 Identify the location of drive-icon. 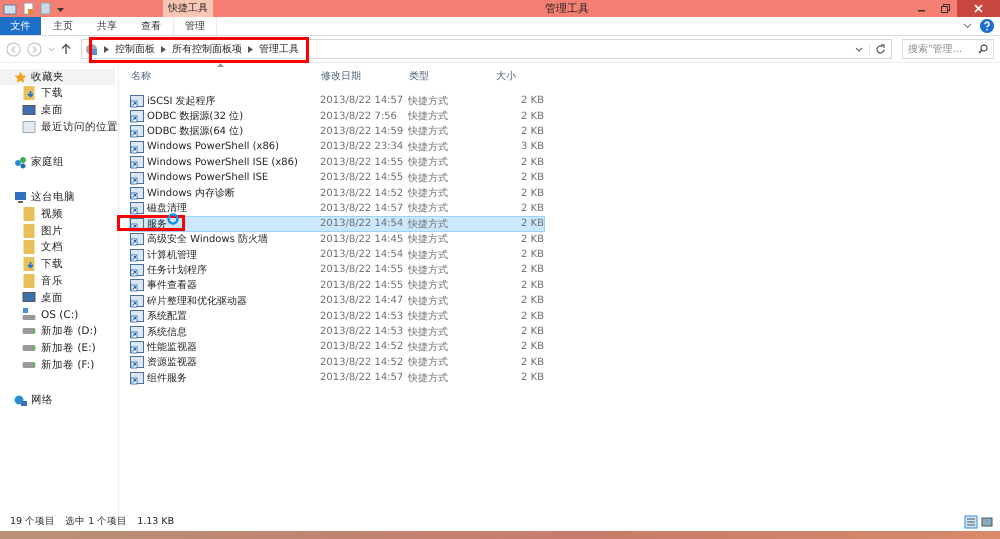
(29, 315).